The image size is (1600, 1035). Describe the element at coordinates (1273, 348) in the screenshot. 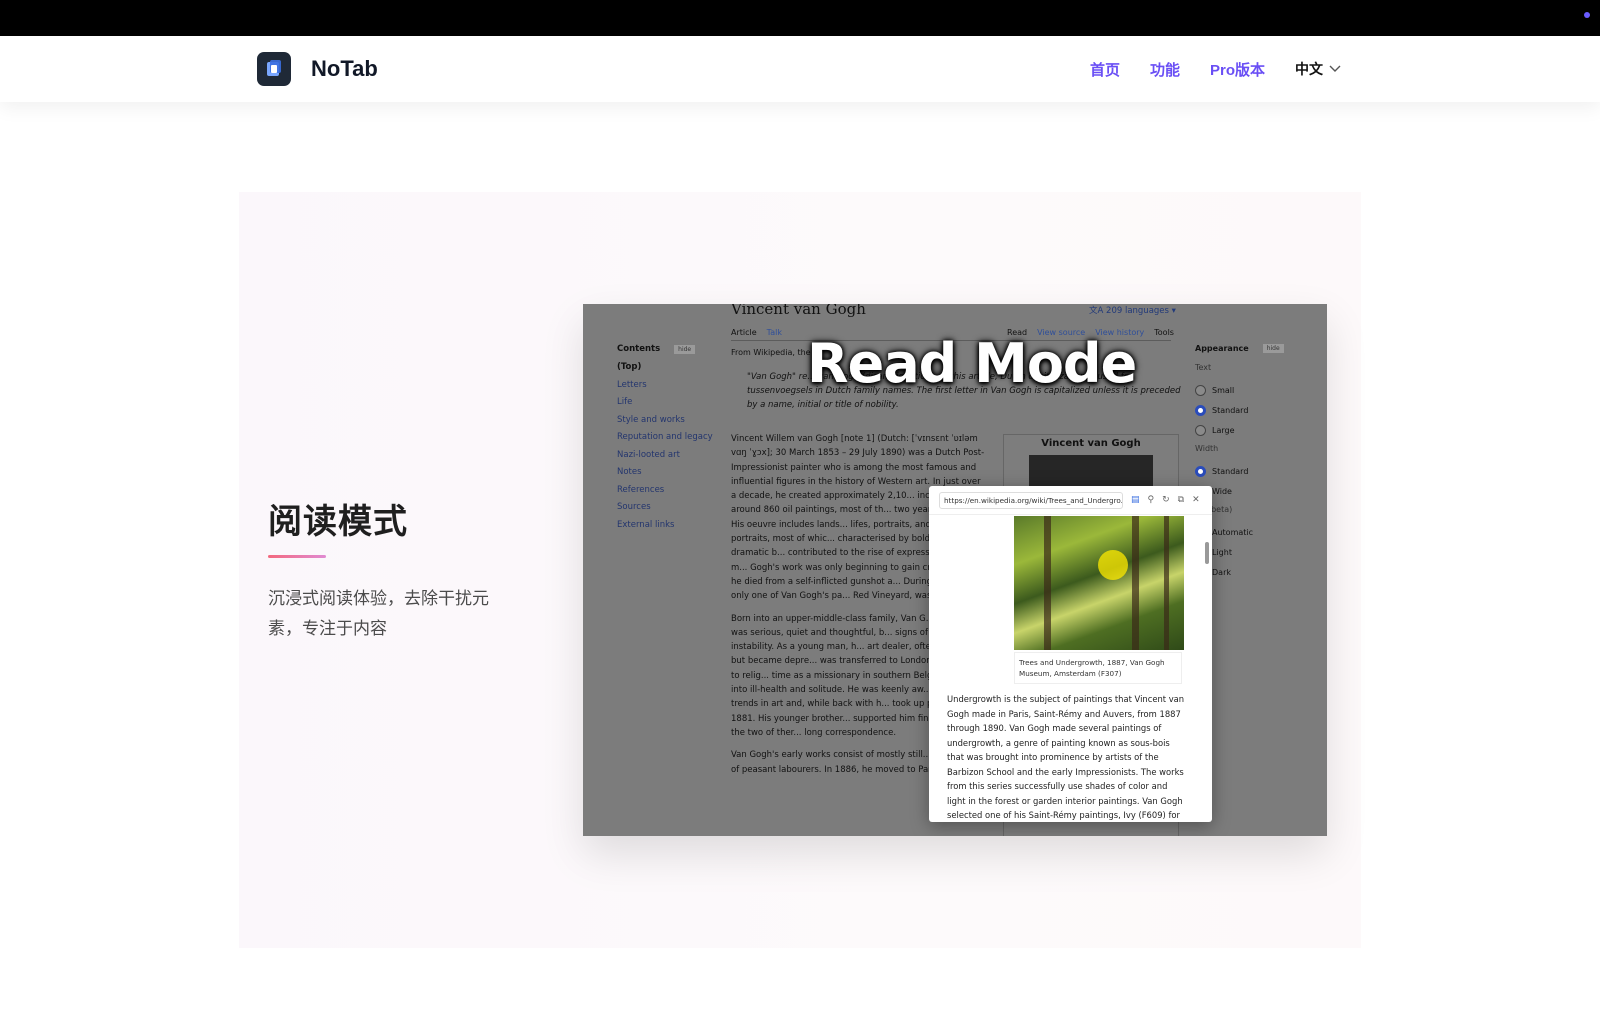

I see `appearance-hide-button: hide` at that location.